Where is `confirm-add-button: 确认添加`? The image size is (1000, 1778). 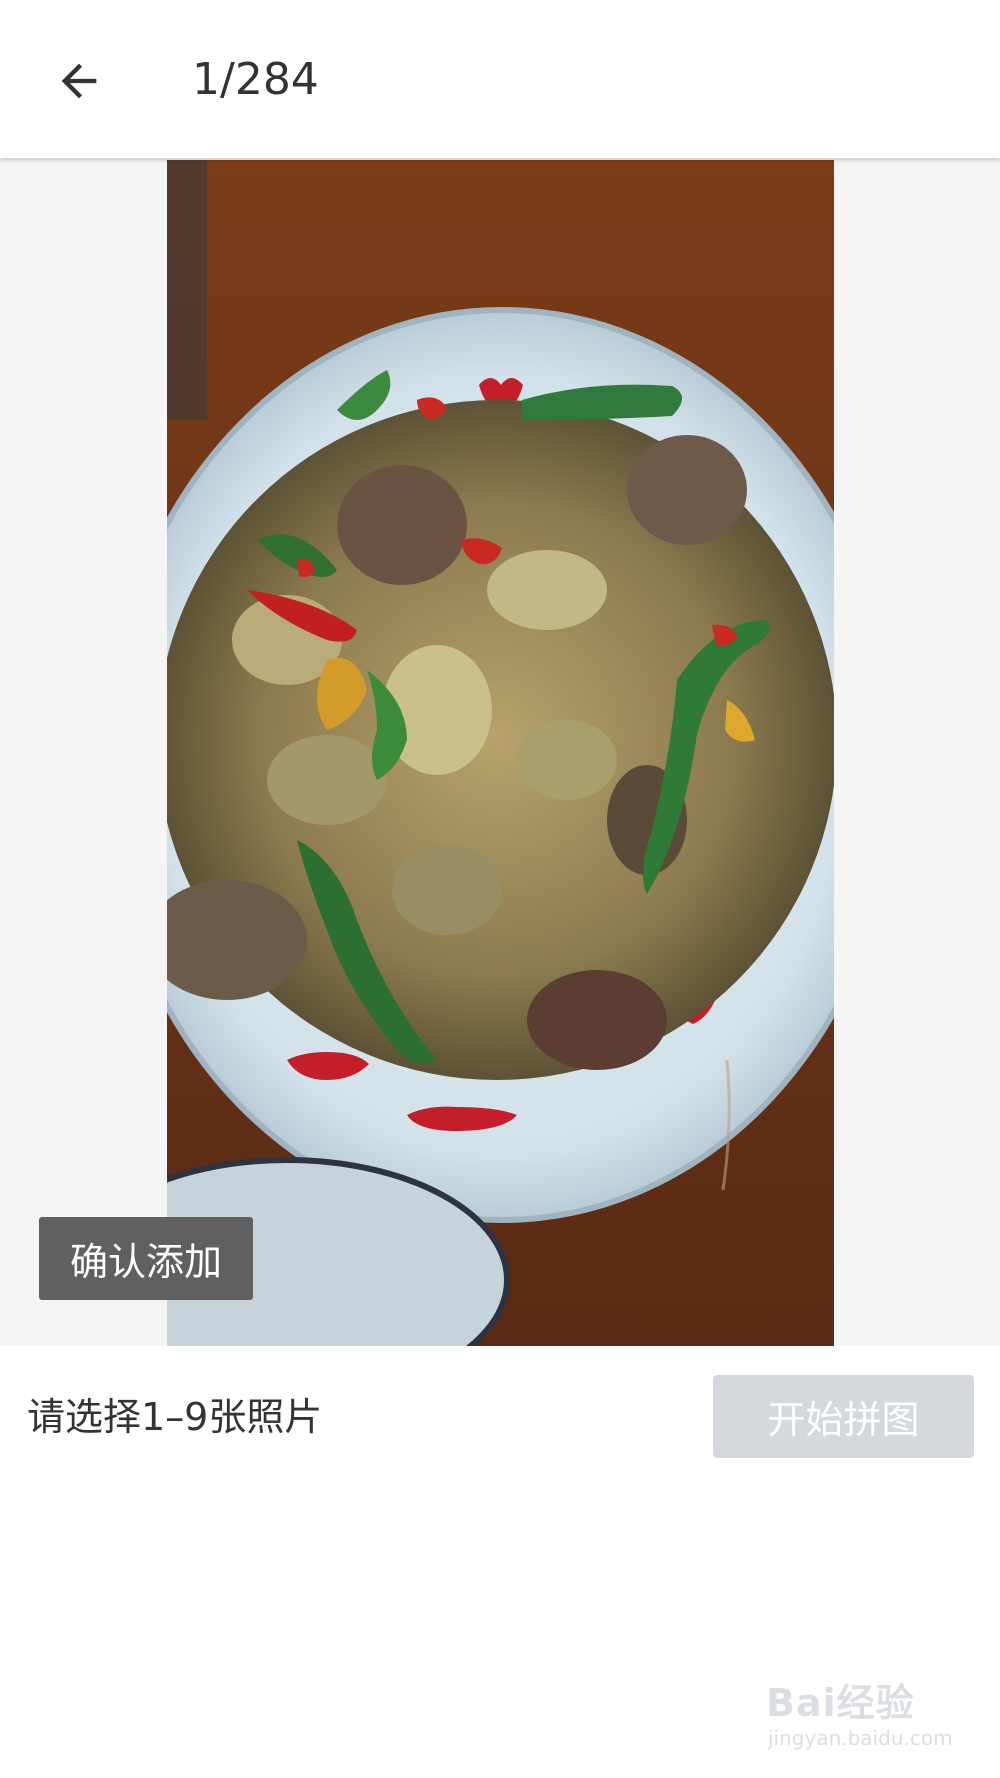 confirm-add-button: 确认添加 is located at coordinates (146, 1258).